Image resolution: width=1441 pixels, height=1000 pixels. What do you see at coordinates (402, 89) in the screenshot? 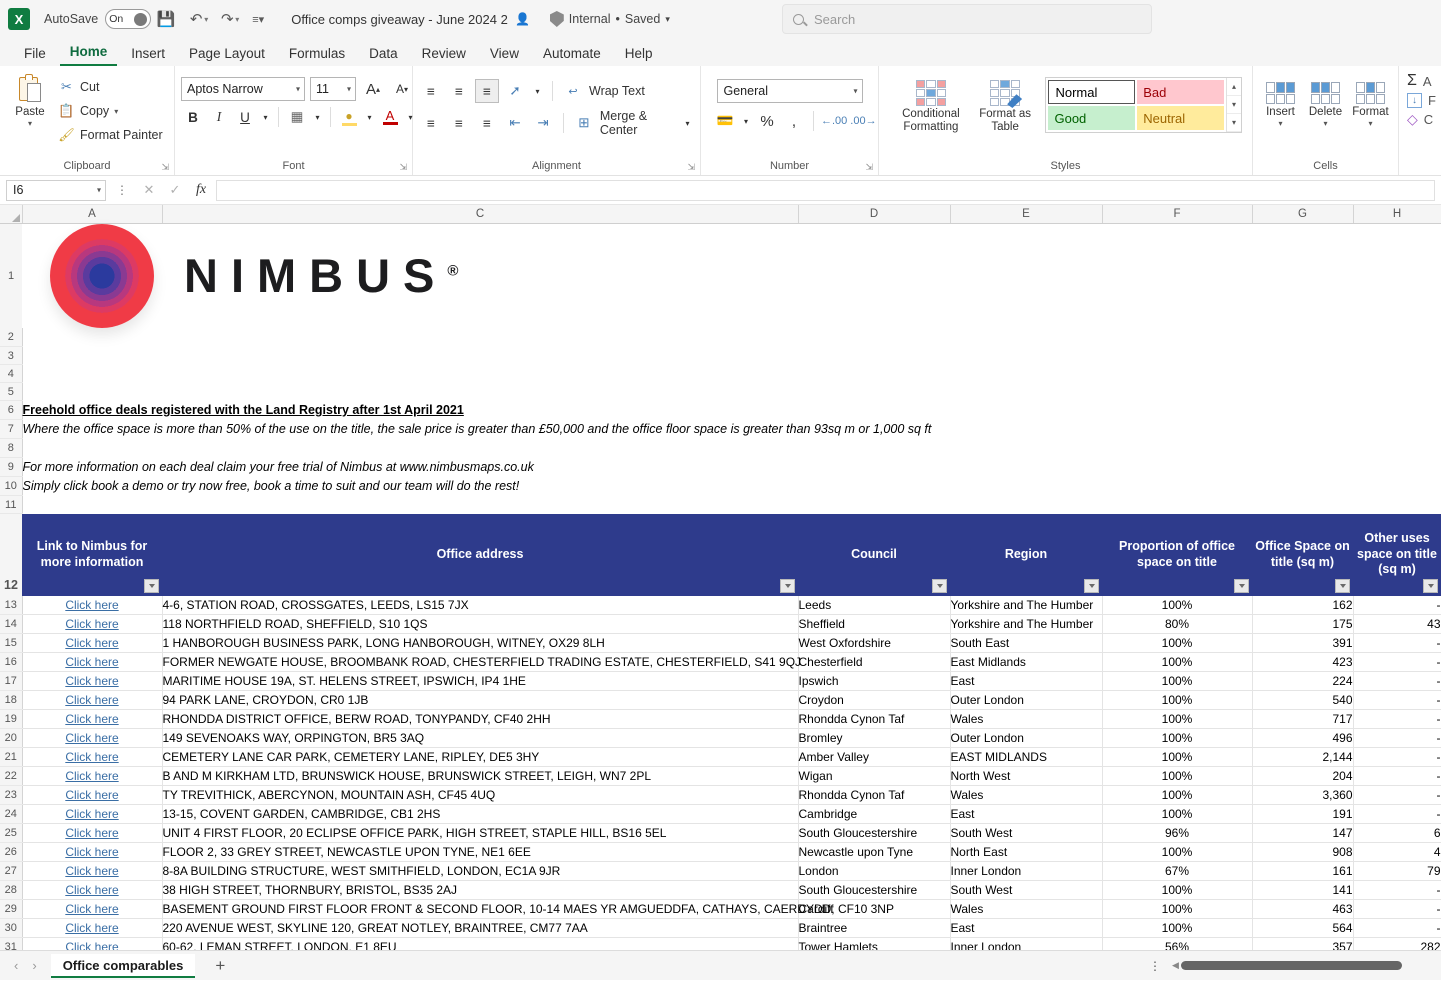
I see `decrease-font-size-icon: A ▾` at bounding box center [402, 89].